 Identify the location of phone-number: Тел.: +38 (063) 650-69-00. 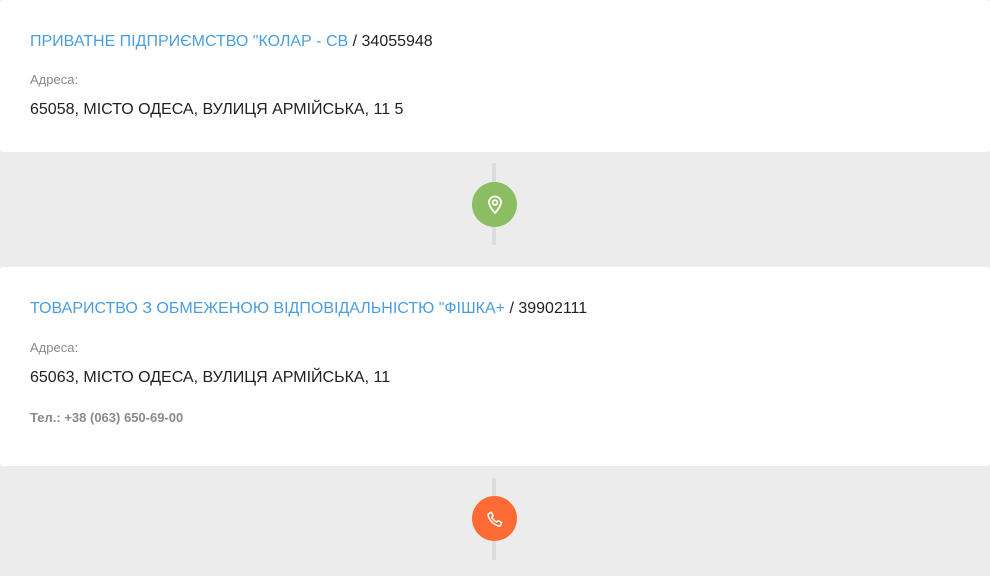
(107, 417).